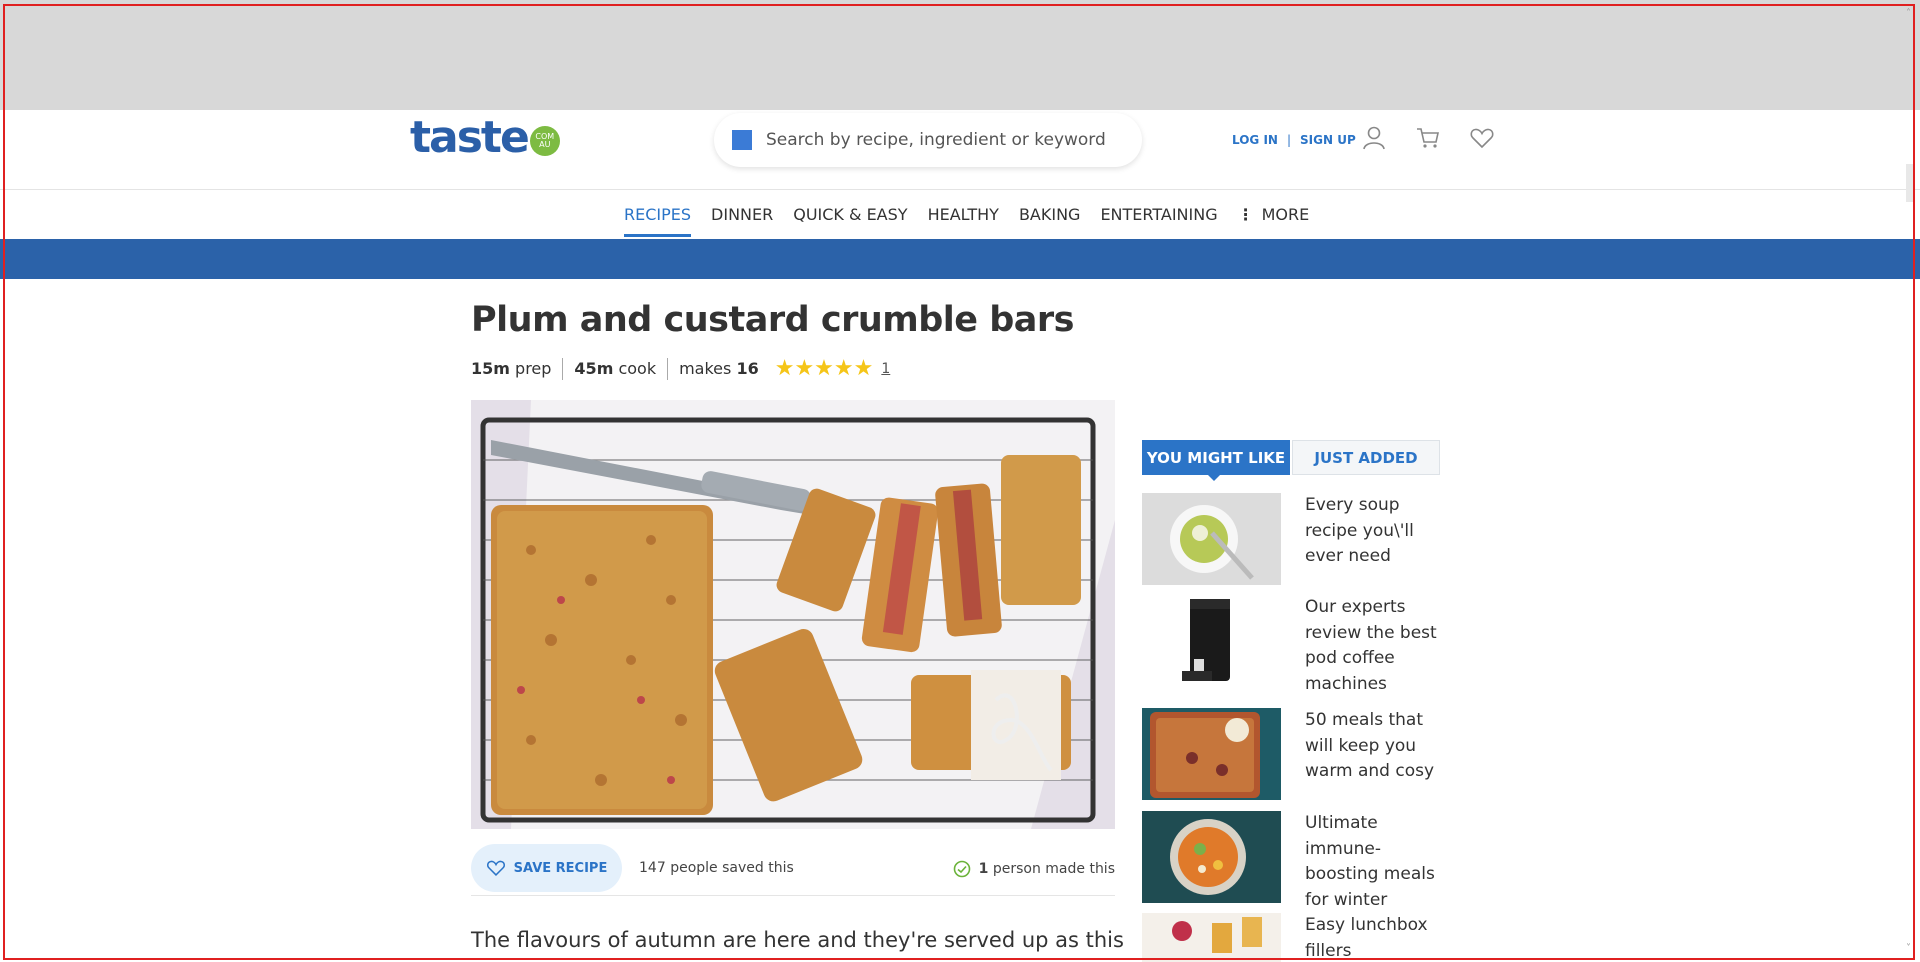 Image resolution: width=1920 pixels, height=962 pixels. I want to click on recipe-meta: 15m prep 45m cook makes 16 ★★★★★ 1, so click(680, 368).